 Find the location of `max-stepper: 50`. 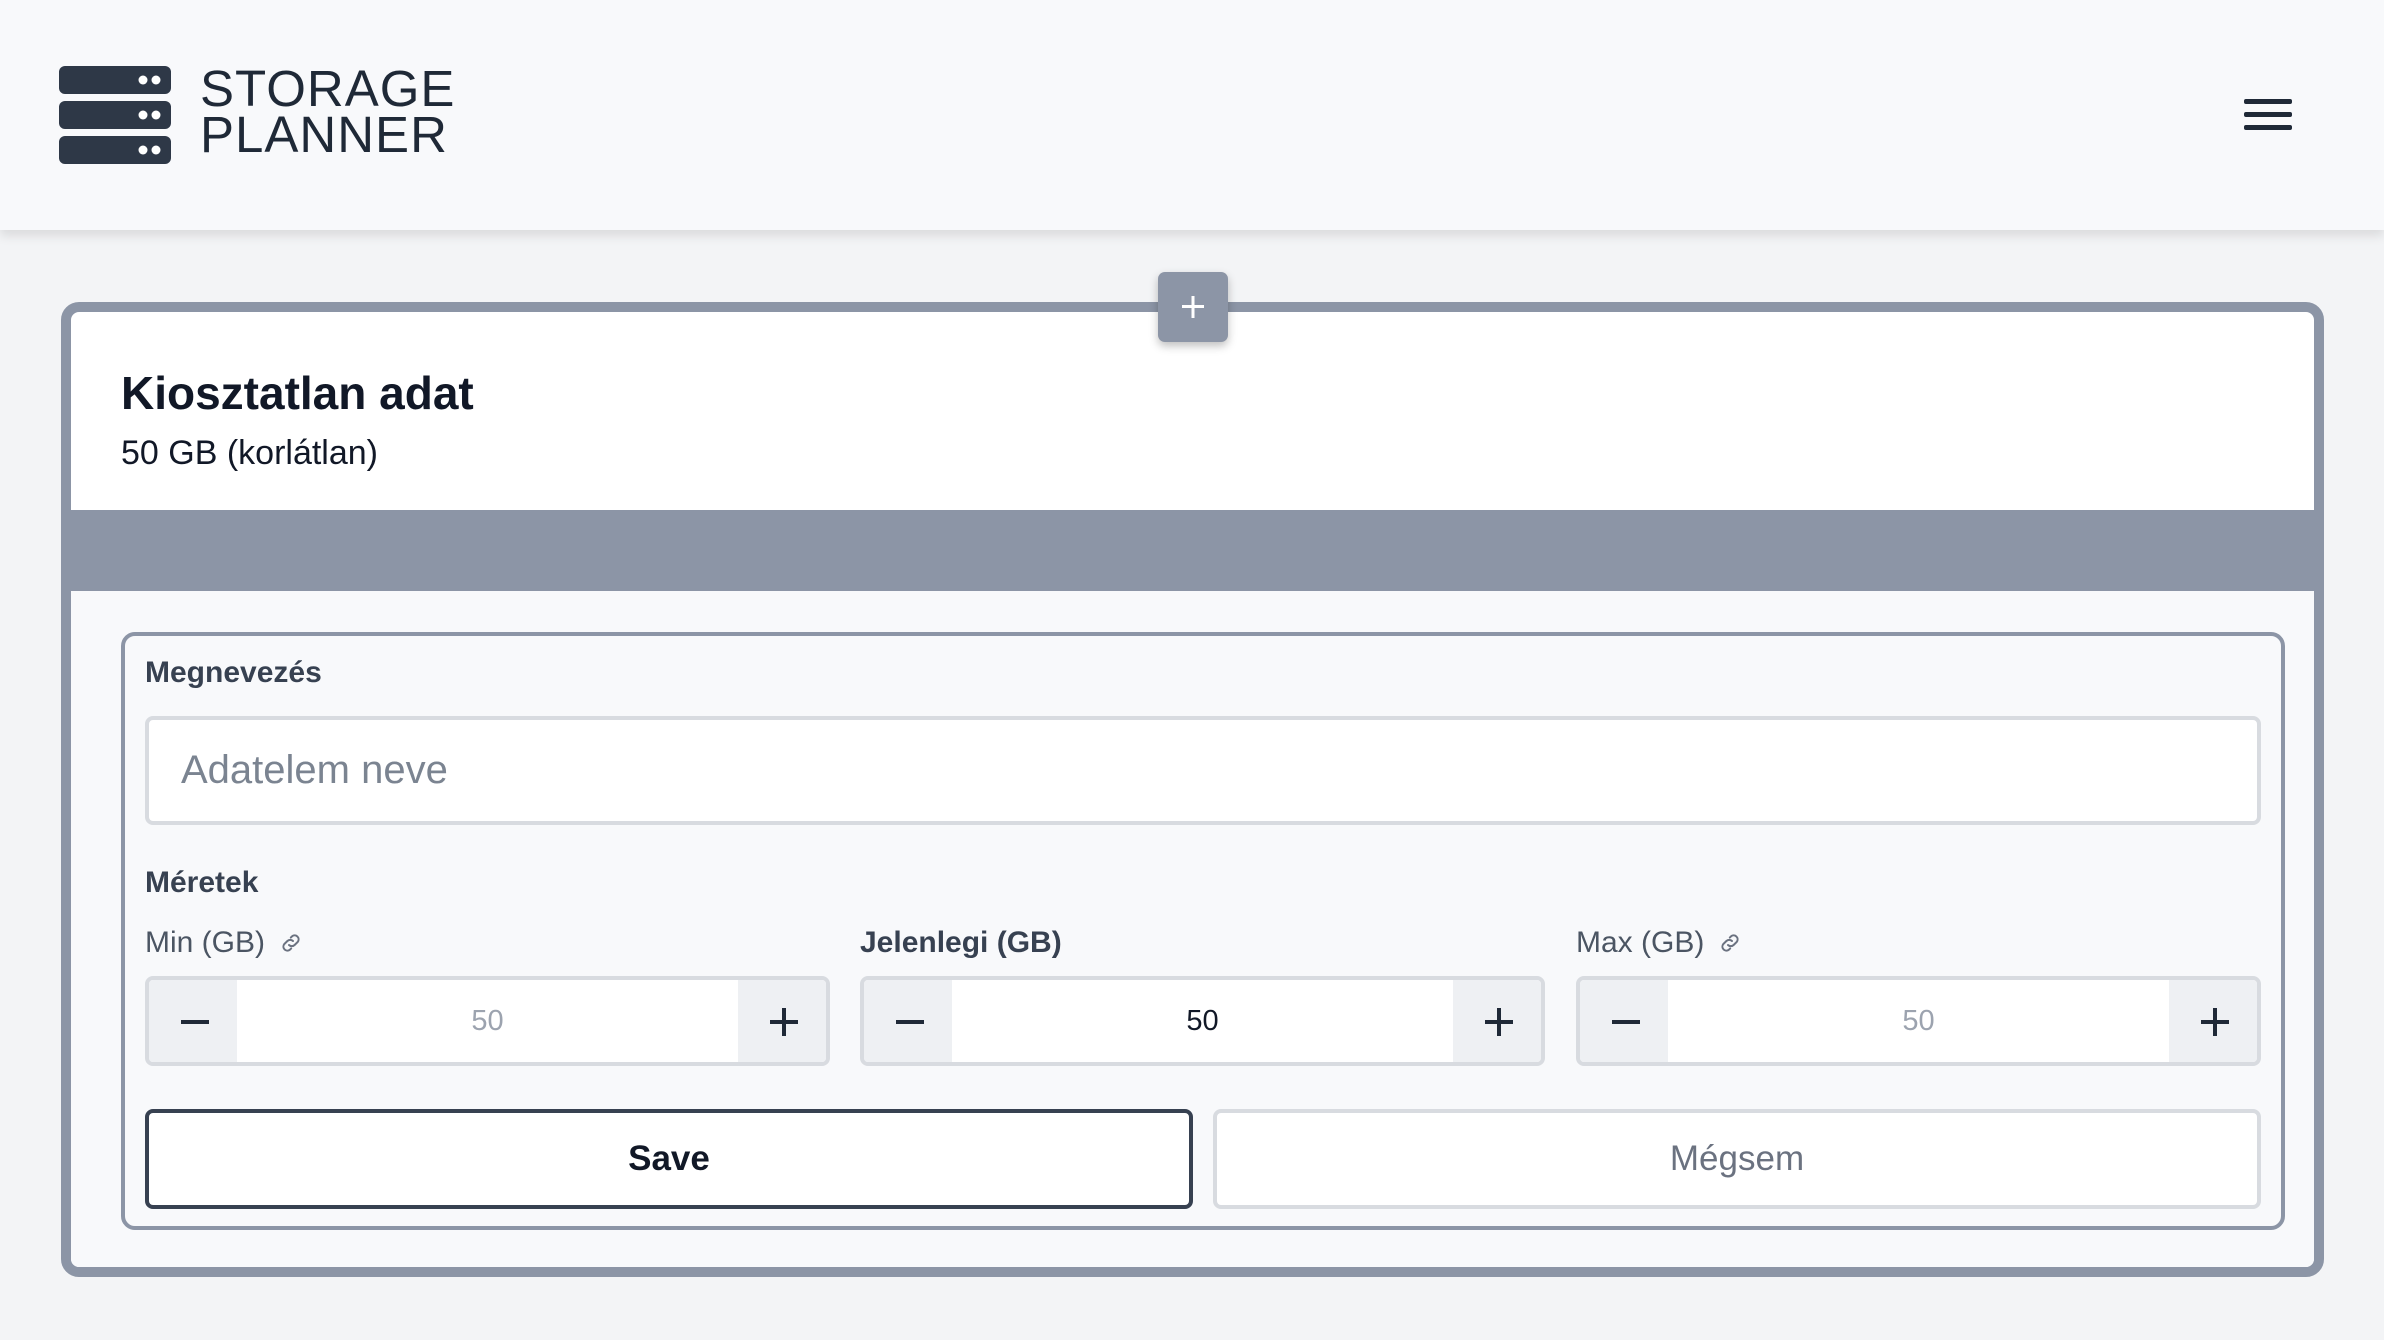

max-stepper: 50 is located at coordinates (1918, 1021).